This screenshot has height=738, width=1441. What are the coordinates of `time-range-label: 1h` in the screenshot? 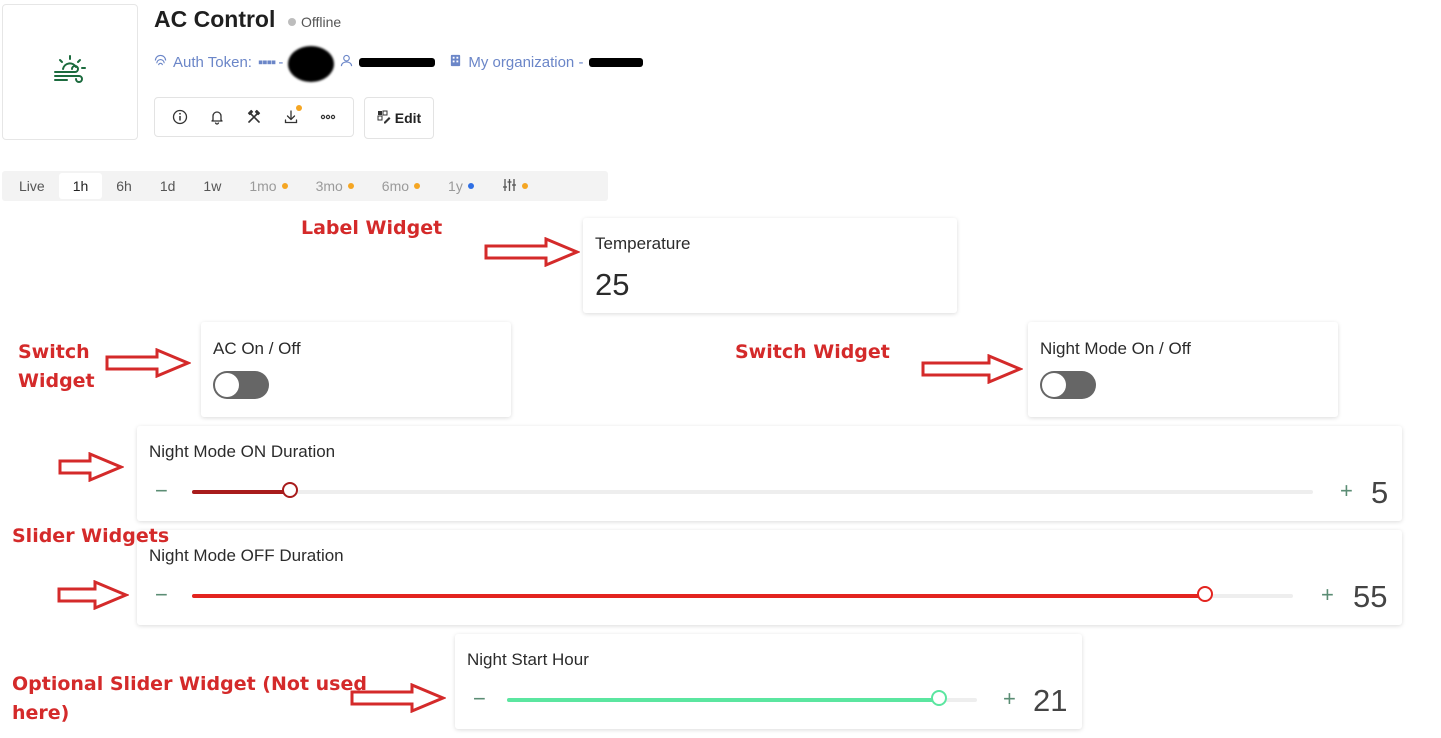 It's located at (80, 186).